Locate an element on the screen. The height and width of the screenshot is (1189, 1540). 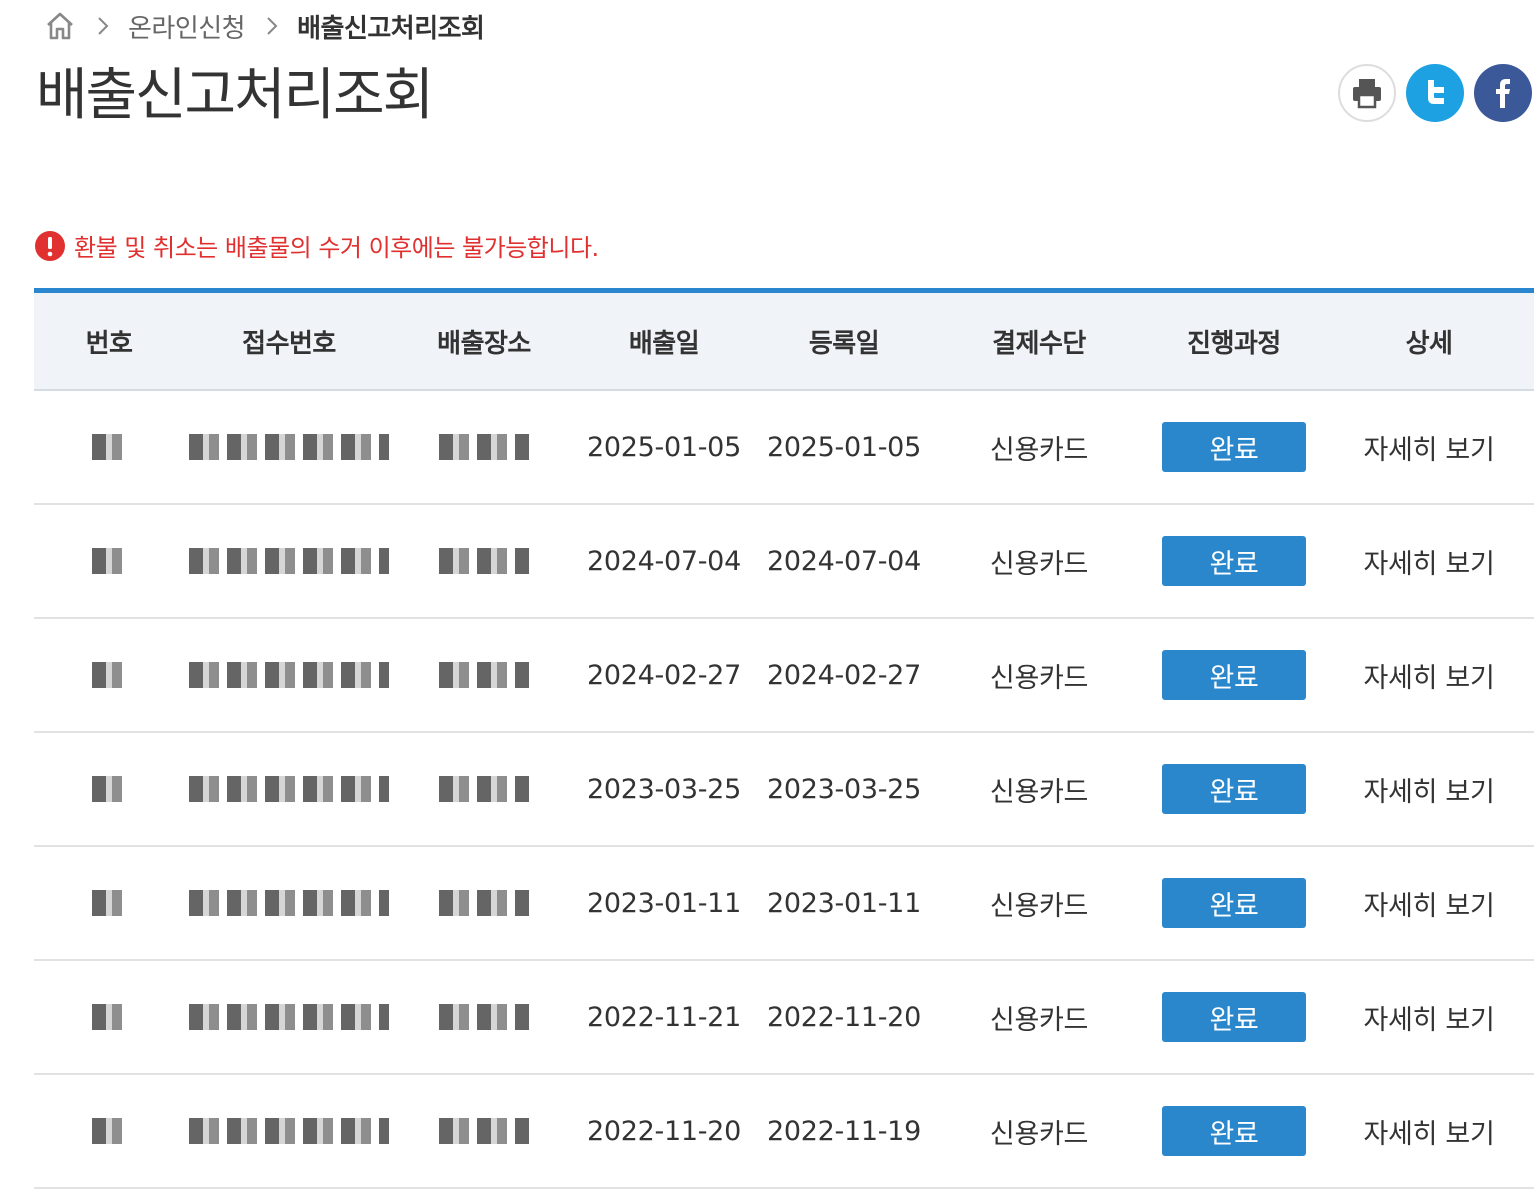
notice-text: 환불 및 취소는 배출물의 수거 이후에는 불가능합니다. is located at coordinates (336, 248).